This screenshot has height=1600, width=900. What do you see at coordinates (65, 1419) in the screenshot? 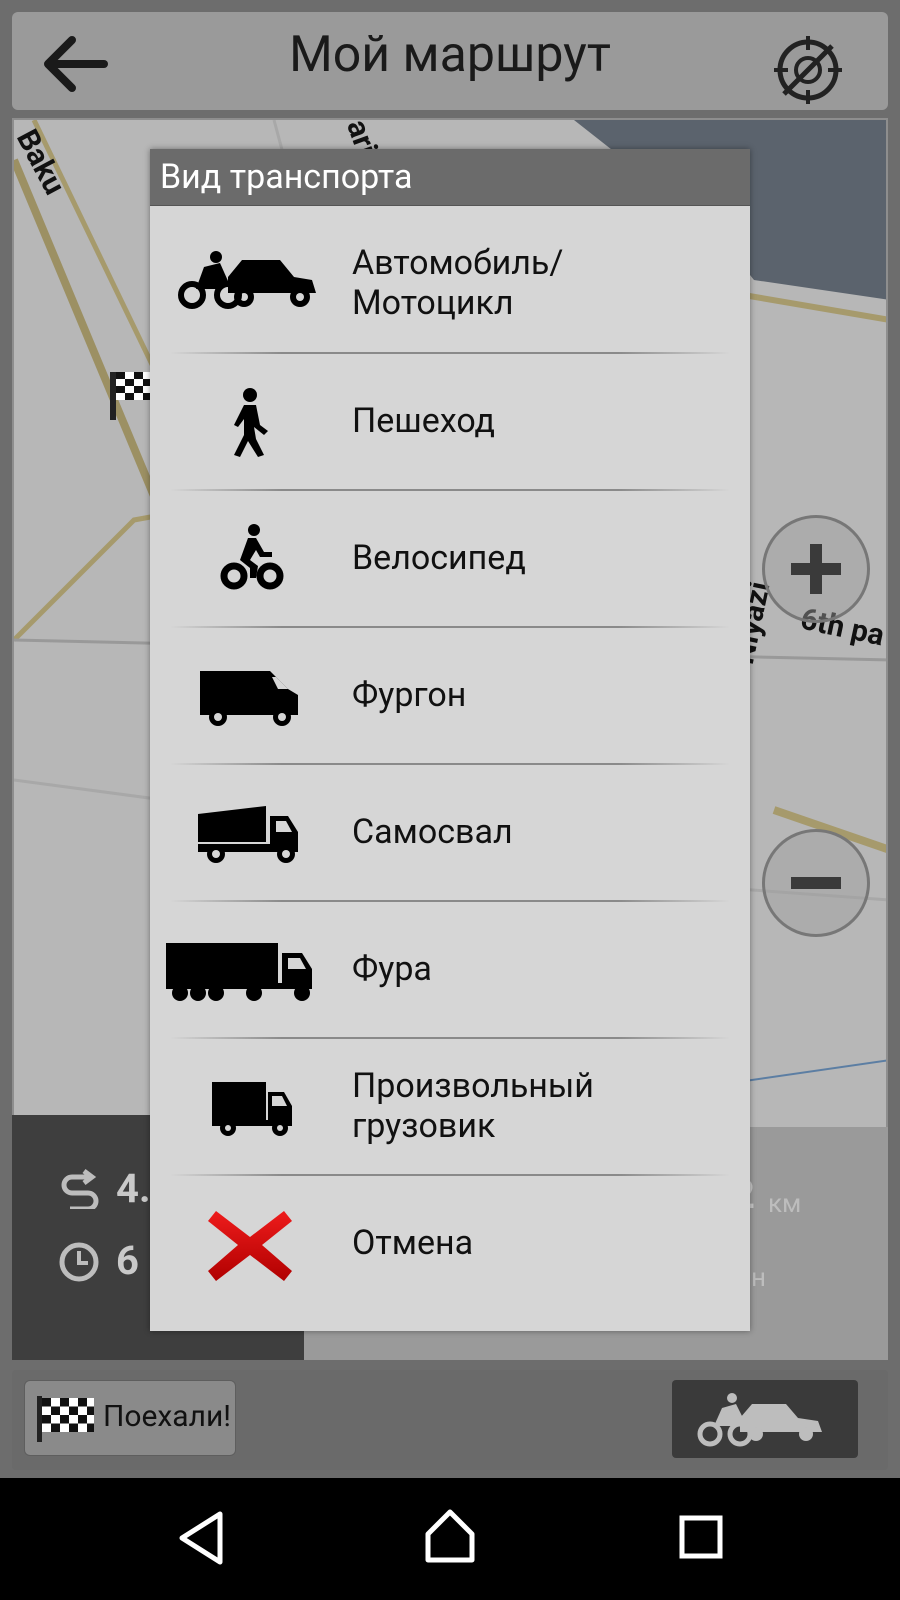
I see `finish-flag-icon` at bounding box center [65, 1419].